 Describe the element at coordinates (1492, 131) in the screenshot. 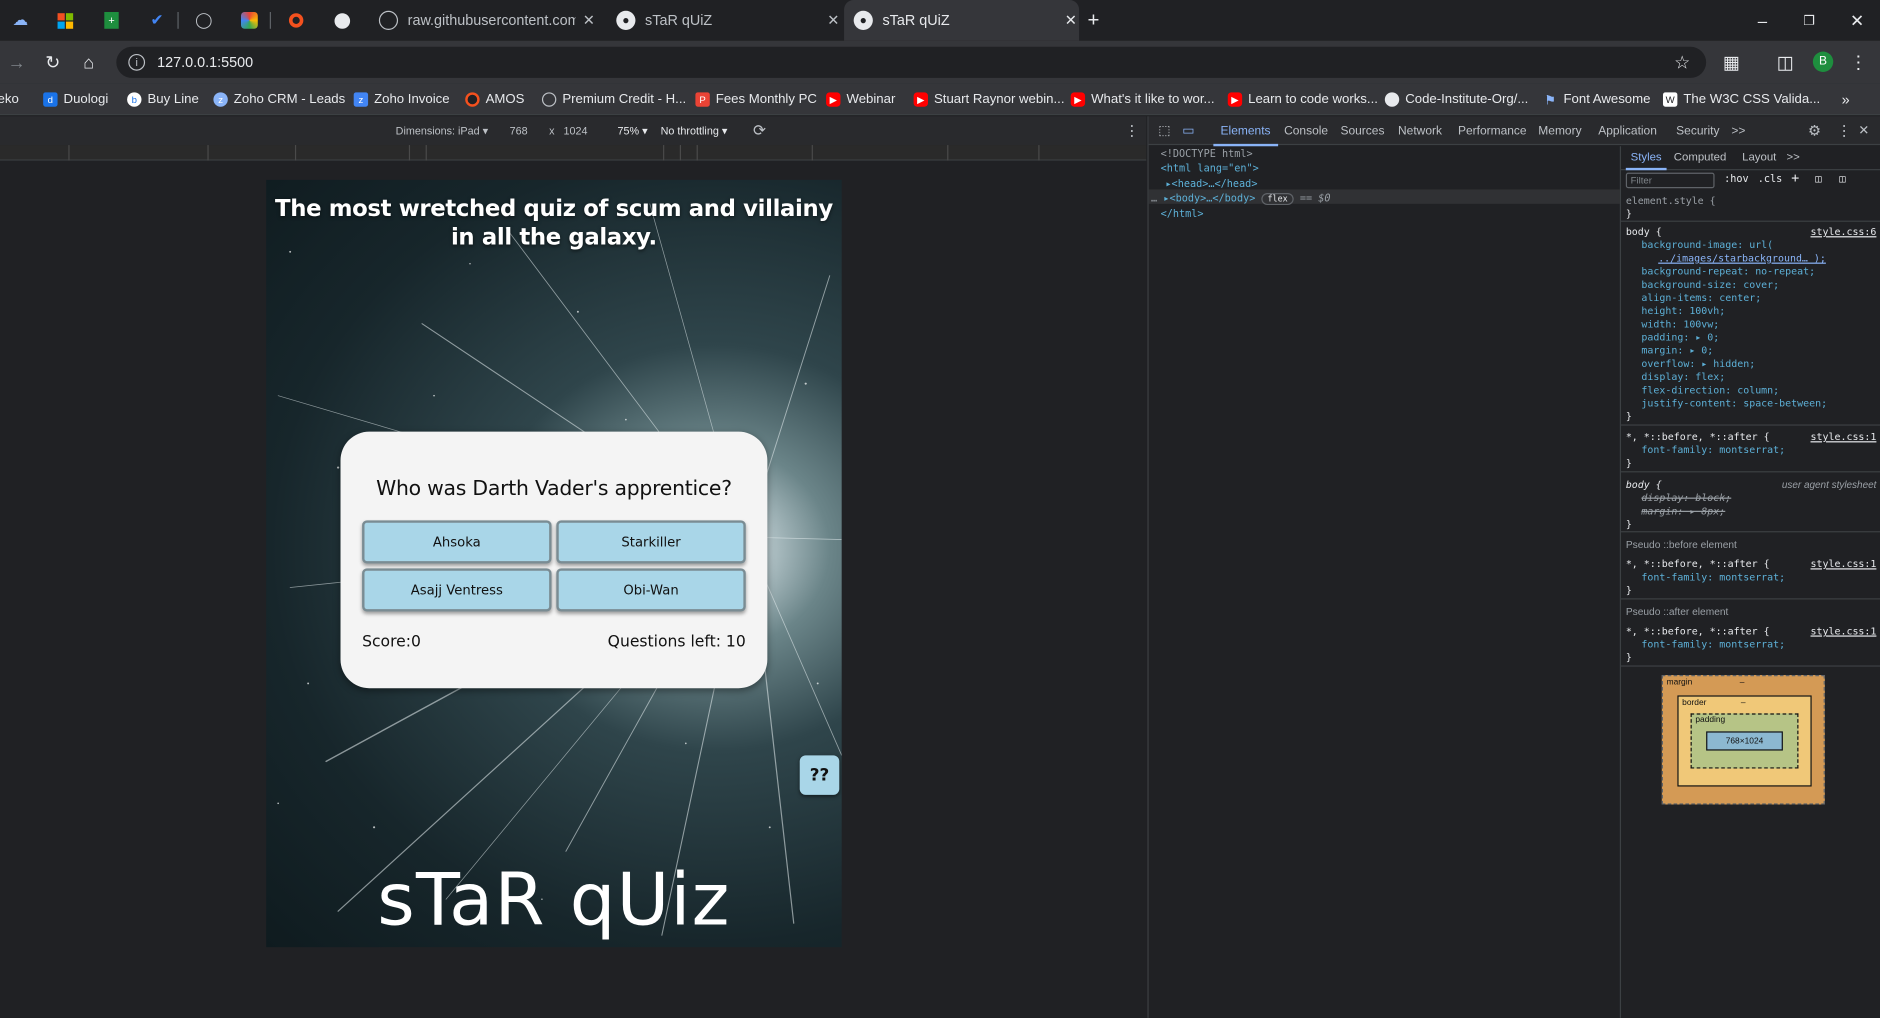

I see `tab-performance: Performance` at that location.